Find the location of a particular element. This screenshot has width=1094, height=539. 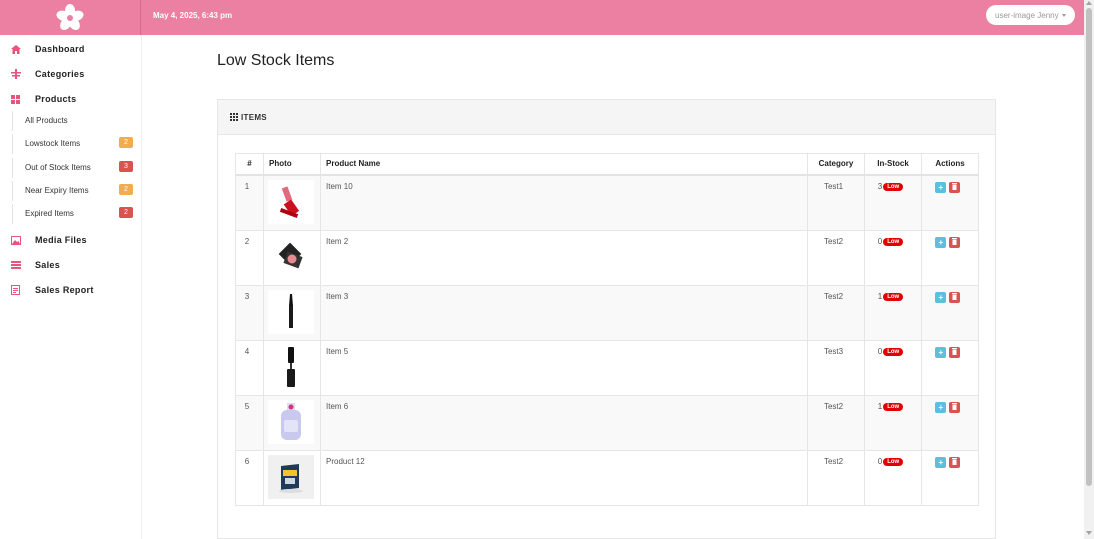

scrollbar-thumb is located at coordinates (1089, 247).